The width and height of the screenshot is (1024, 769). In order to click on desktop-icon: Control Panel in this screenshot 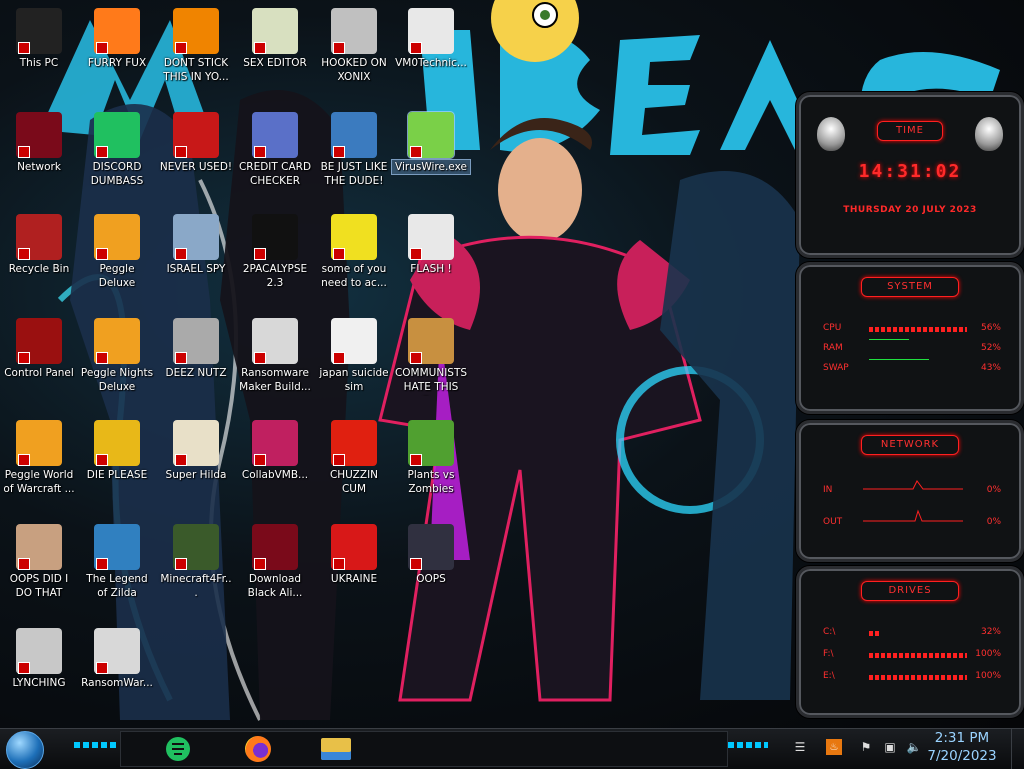, I will do `click(39, 349)`.